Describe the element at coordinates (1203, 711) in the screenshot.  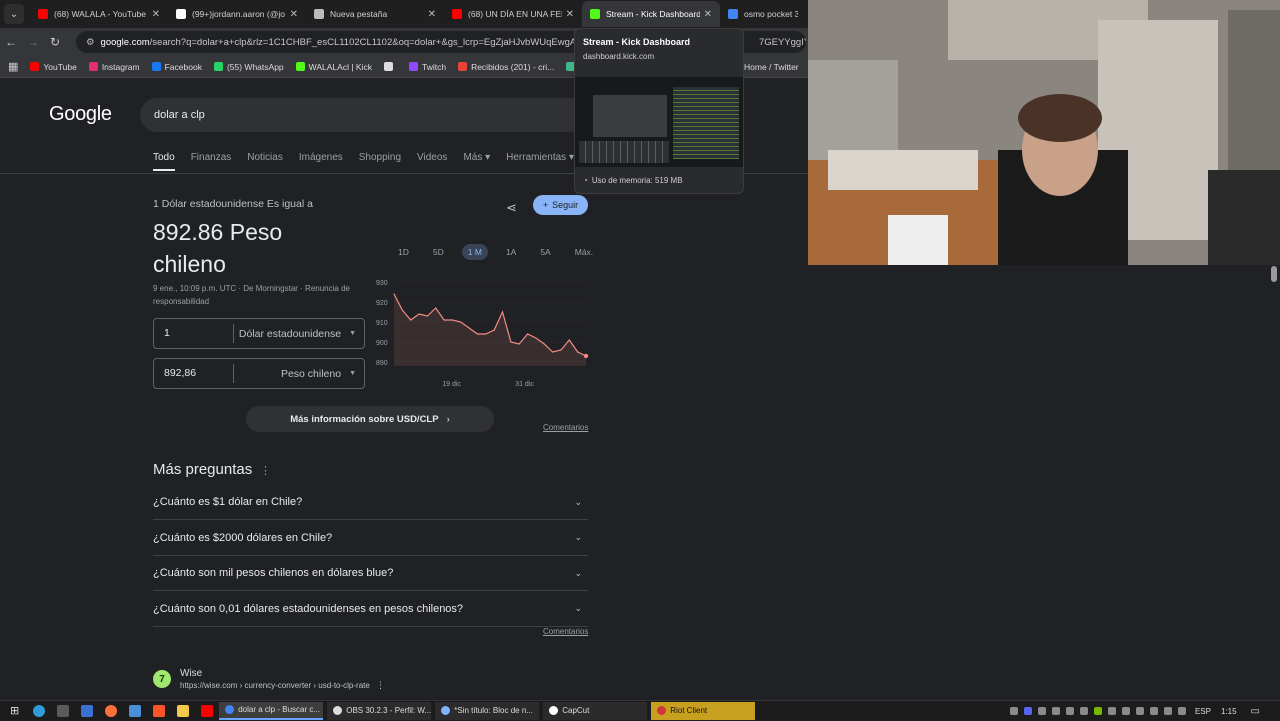
I see `language-indicator: ESP` at that location.